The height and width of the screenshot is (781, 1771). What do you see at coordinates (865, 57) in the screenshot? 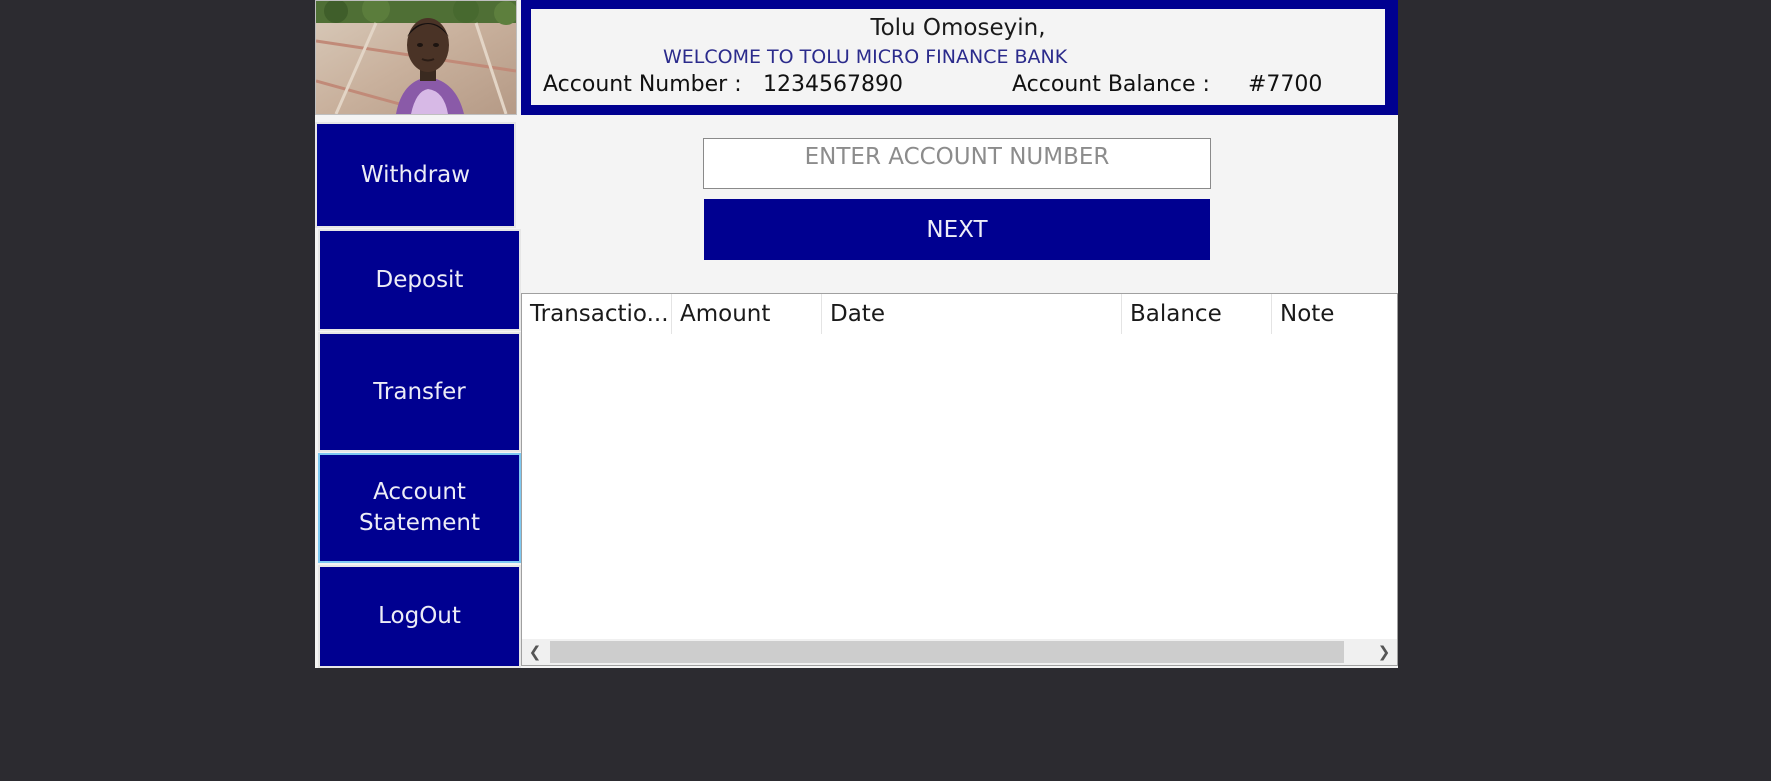
I see `welcome-message: WELCOME TO TOLU MICRO FINANCE BANK` at bounding box center [865, 57].